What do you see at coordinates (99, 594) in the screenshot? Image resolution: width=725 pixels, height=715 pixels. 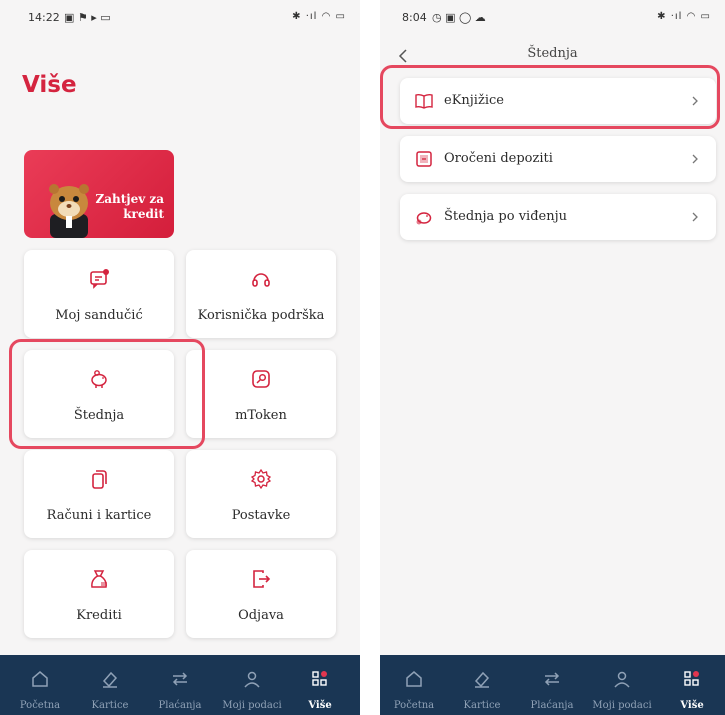 I see `tile-loans: Krediti` at bounding box center [99, 594].